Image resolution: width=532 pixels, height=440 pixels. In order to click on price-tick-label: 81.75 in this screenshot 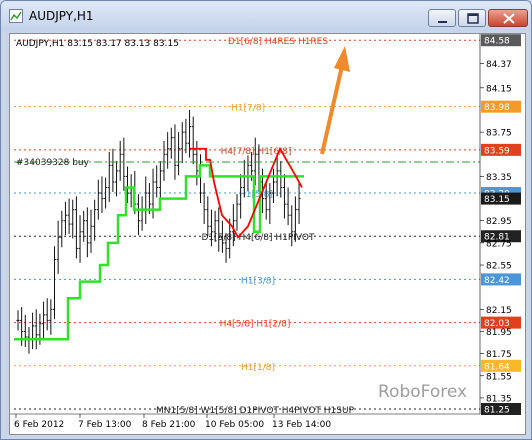, I will do `click(499, 355)`.